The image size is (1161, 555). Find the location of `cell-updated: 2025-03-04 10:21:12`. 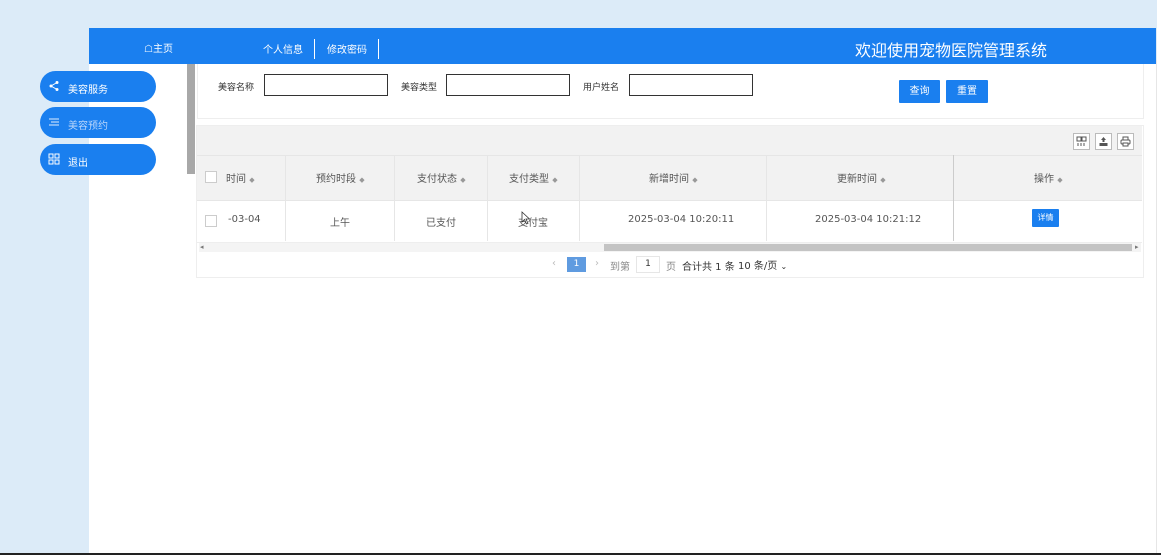

cell-updated: 2025-03-04 10:21:12 is located at coordinates (868, 219).